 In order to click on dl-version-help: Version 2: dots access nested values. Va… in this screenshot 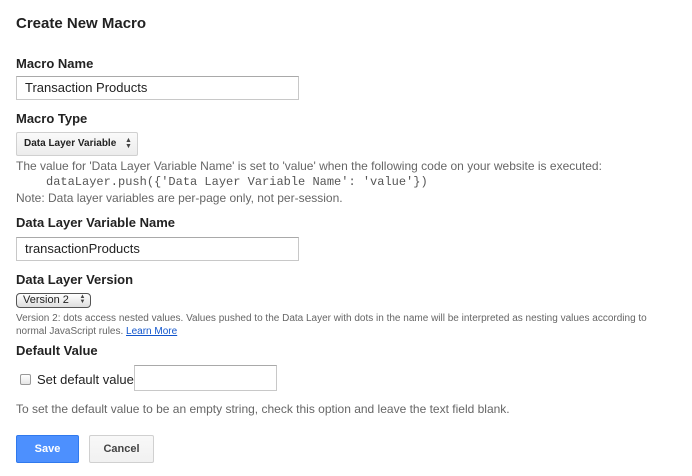, I will do `click(352, 325)`.